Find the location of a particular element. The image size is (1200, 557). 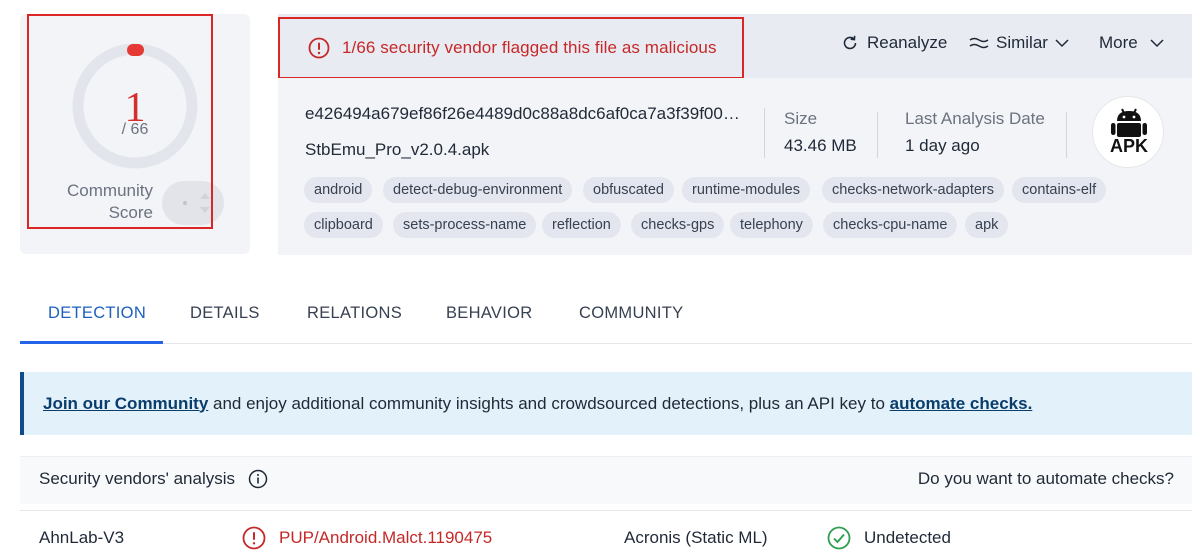

tab-behavior: BEHAVIOR is located at coordinates (489, 313).